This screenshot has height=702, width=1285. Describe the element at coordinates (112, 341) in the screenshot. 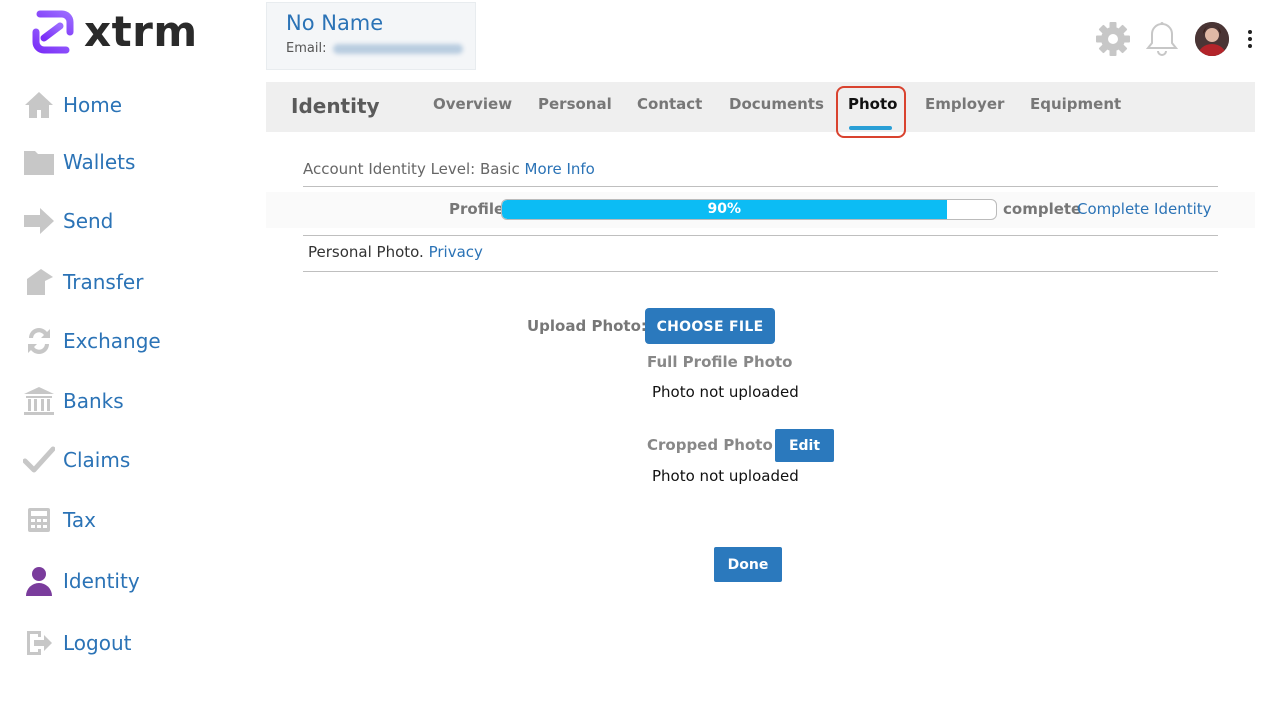

I see `sidebar-item-label: Exchange` at that location.